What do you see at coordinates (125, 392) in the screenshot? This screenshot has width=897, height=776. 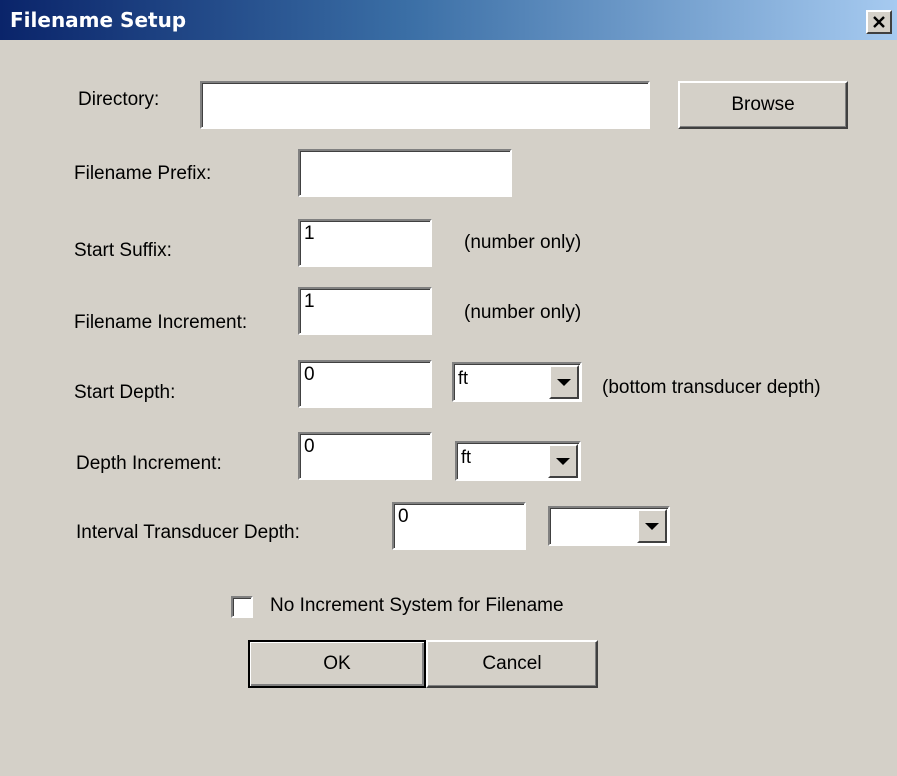 I see `start-depth-label: Start Depth:` at bounding box center [125, 392].